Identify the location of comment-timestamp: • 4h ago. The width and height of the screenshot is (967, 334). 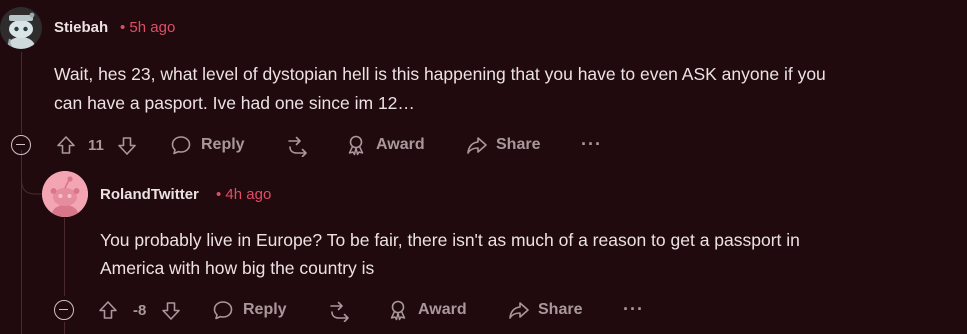
(243, 194).